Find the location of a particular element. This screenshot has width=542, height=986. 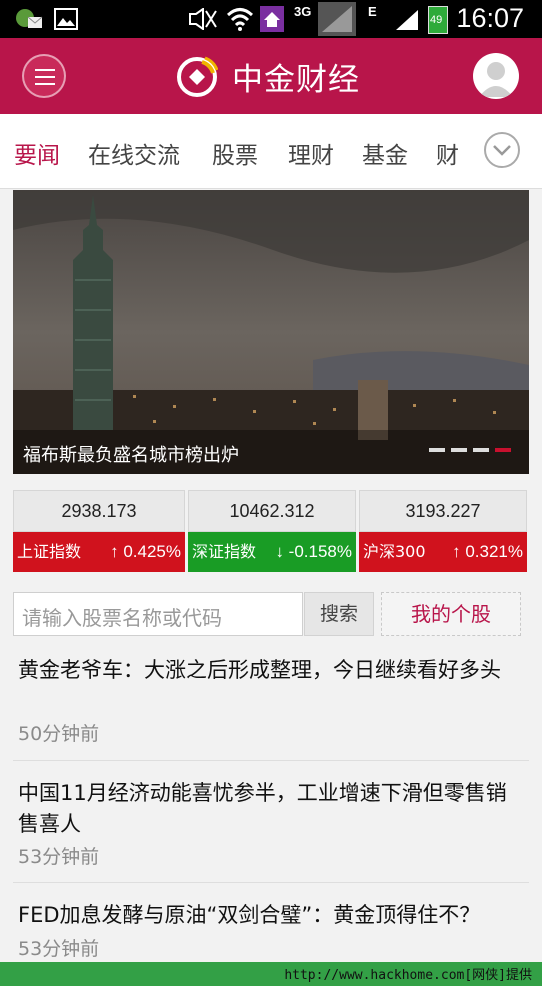

home-app-icon is located at coordinates (272, 19).